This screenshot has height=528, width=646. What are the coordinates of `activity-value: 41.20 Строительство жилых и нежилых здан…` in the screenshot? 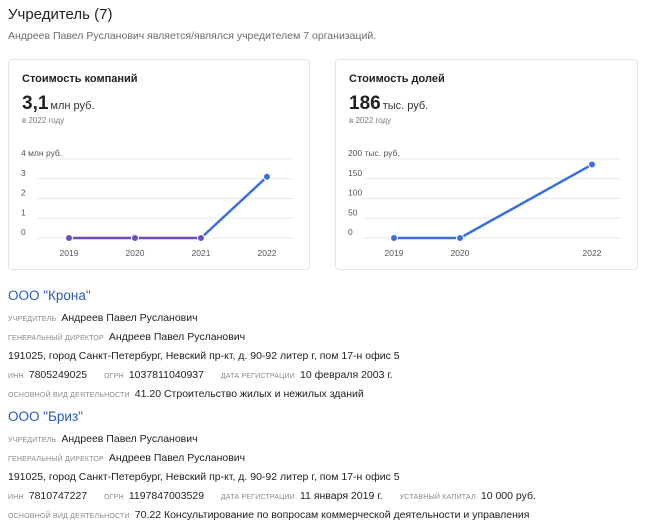 It's located at (249, 394).